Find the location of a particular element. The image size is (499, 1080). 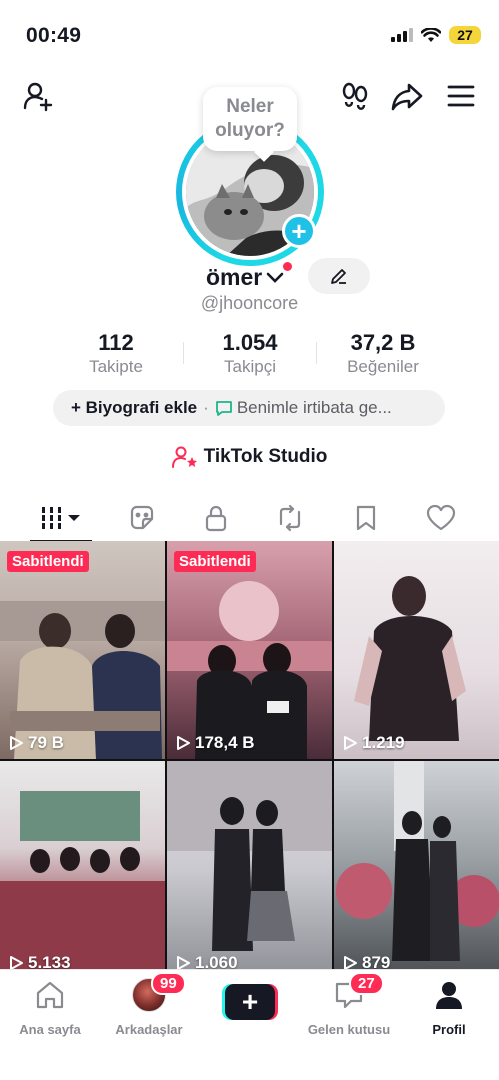

tab-favorites is located at coordinates (366, 518).